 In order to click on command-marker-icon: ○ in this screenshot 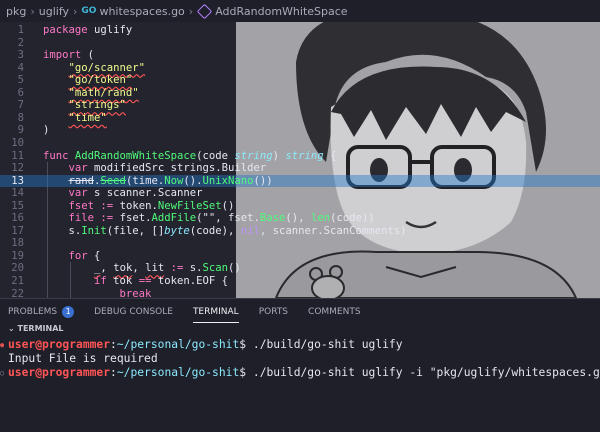, I will do `click(2, 373)`.